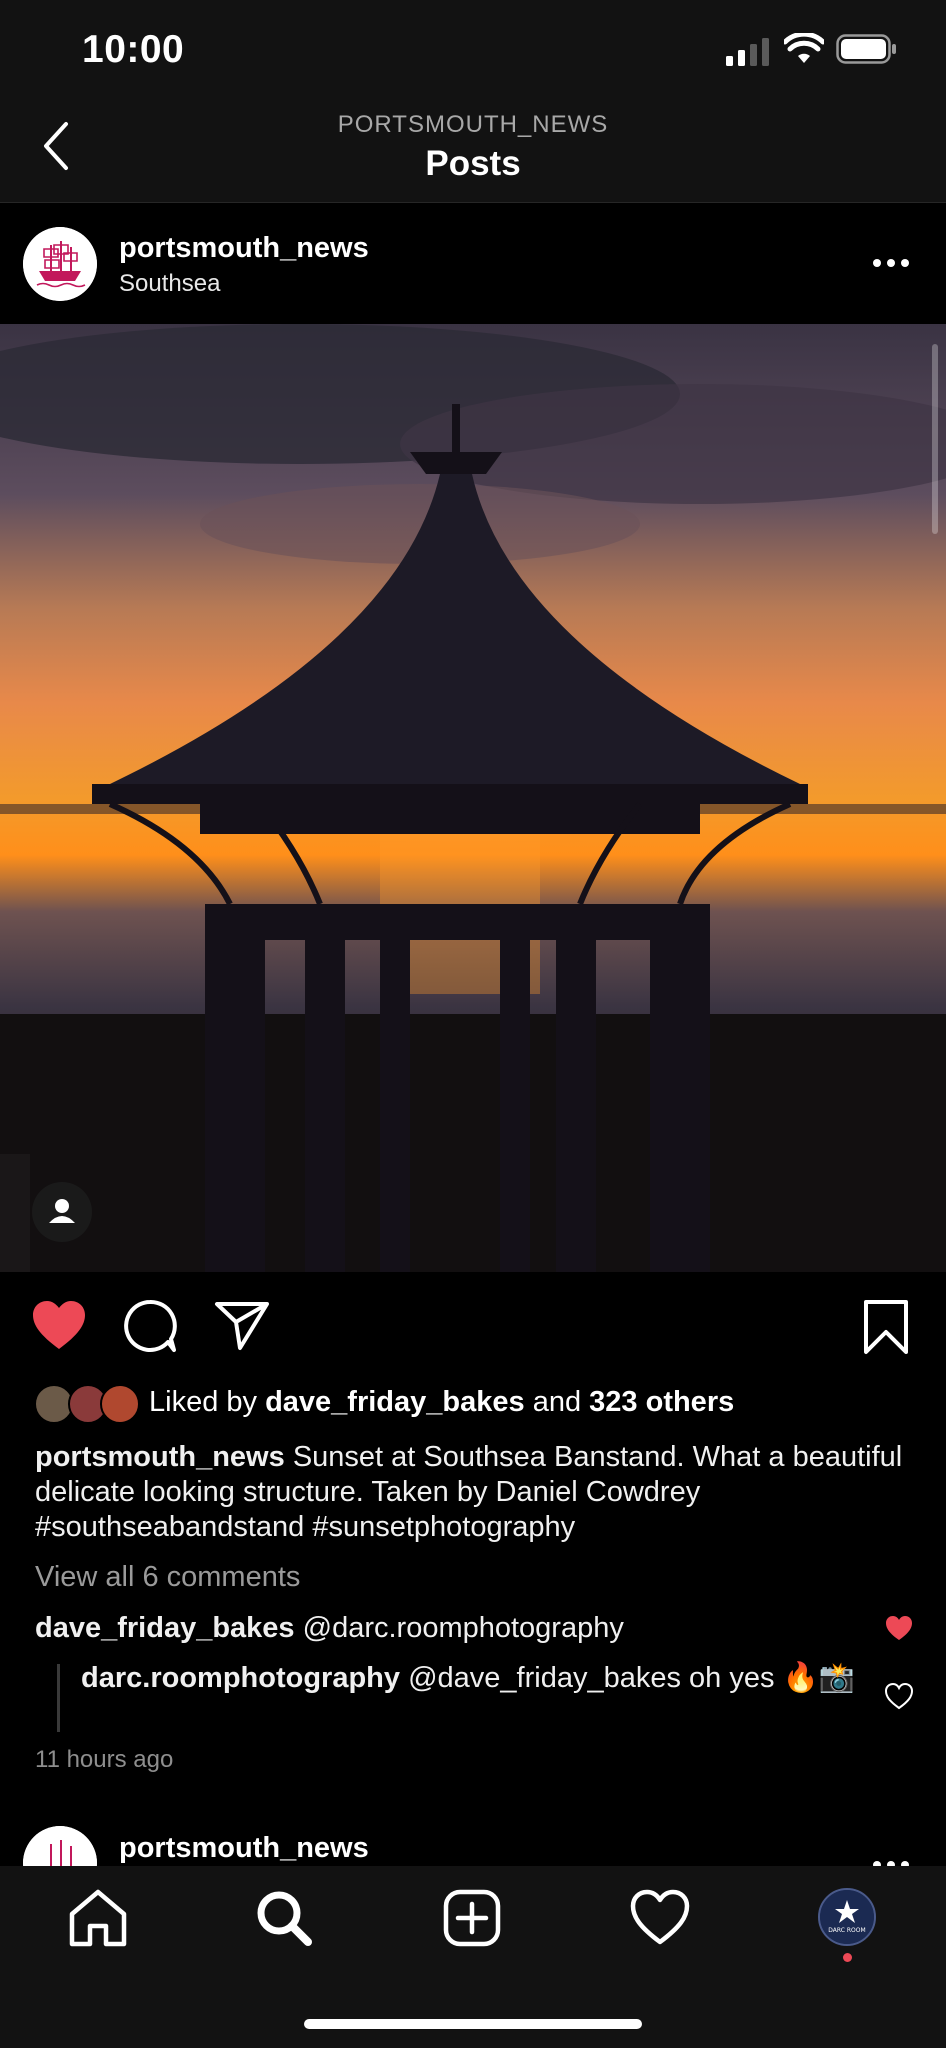  Describe the element at coordinates (242, 1325) in the screenshot. I see `share-paper-plane-icon` at that location.